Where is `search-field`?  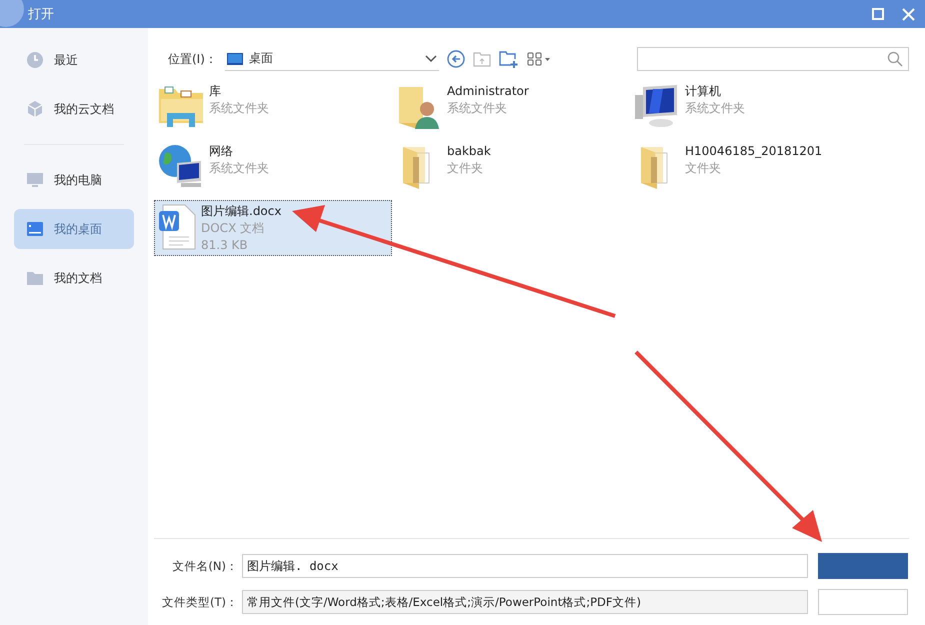
search-field is located at coordinates (773, 59).